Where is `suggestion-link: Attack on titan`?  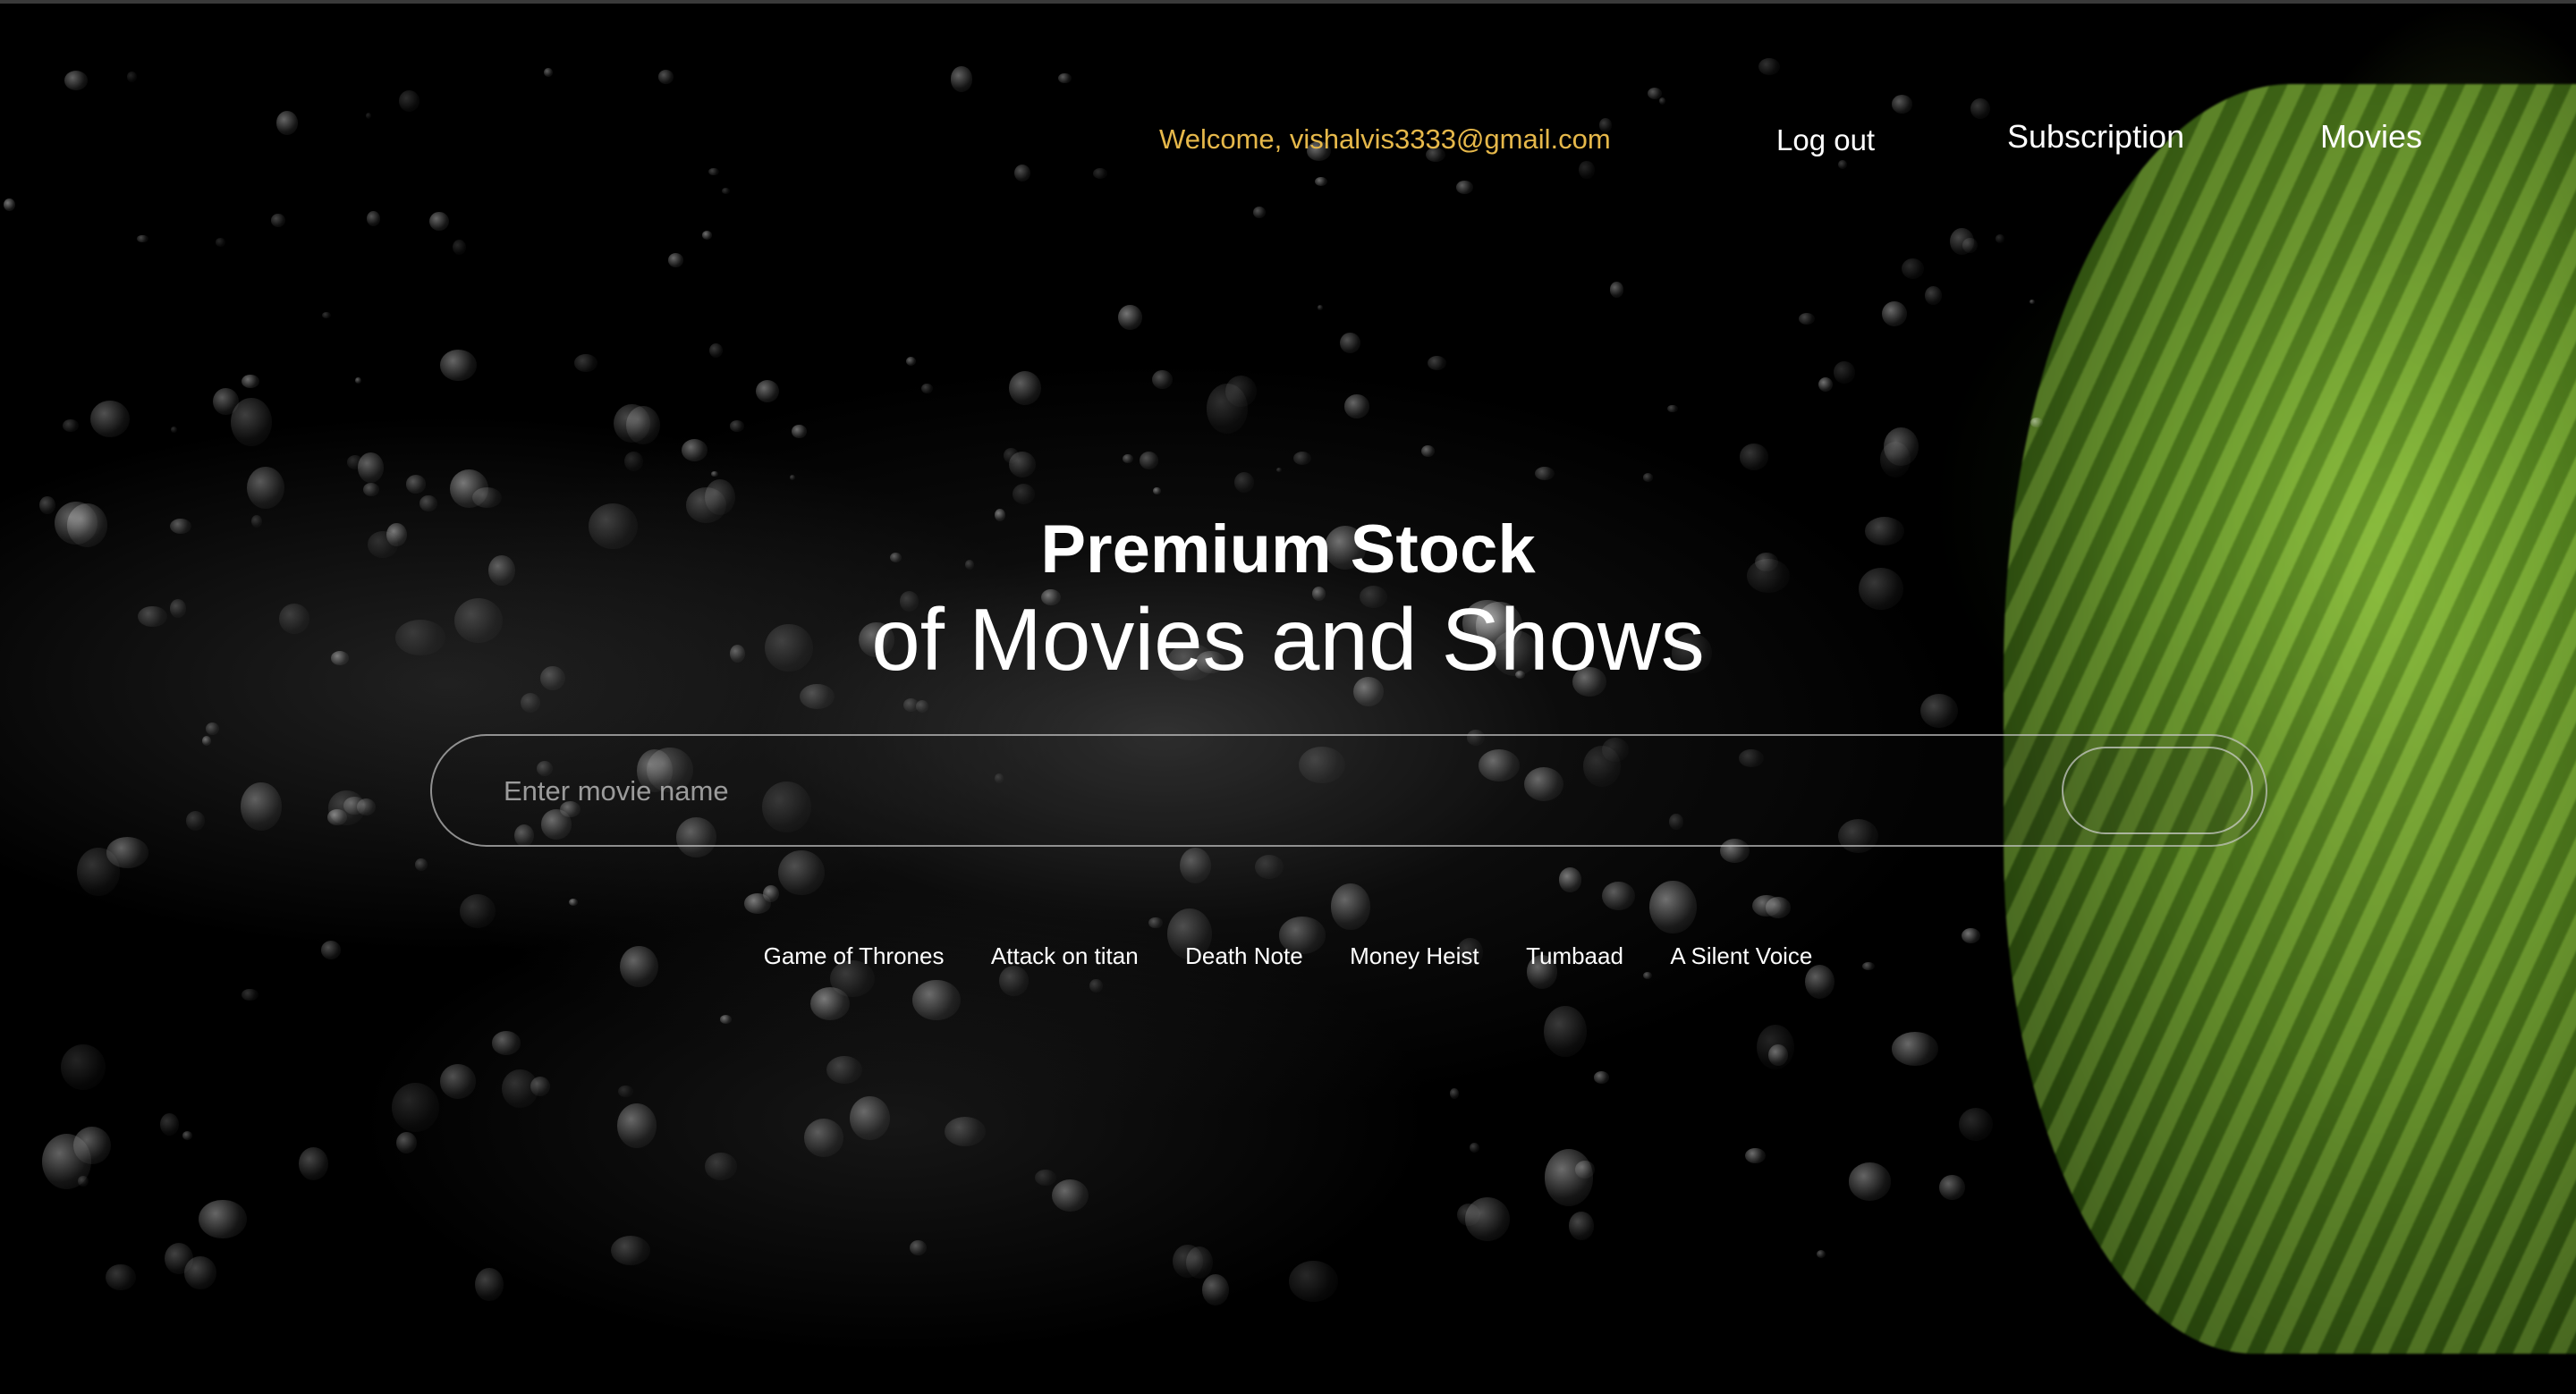
suggestion-link: Attack on titan is located at coordinates (1065, 956).